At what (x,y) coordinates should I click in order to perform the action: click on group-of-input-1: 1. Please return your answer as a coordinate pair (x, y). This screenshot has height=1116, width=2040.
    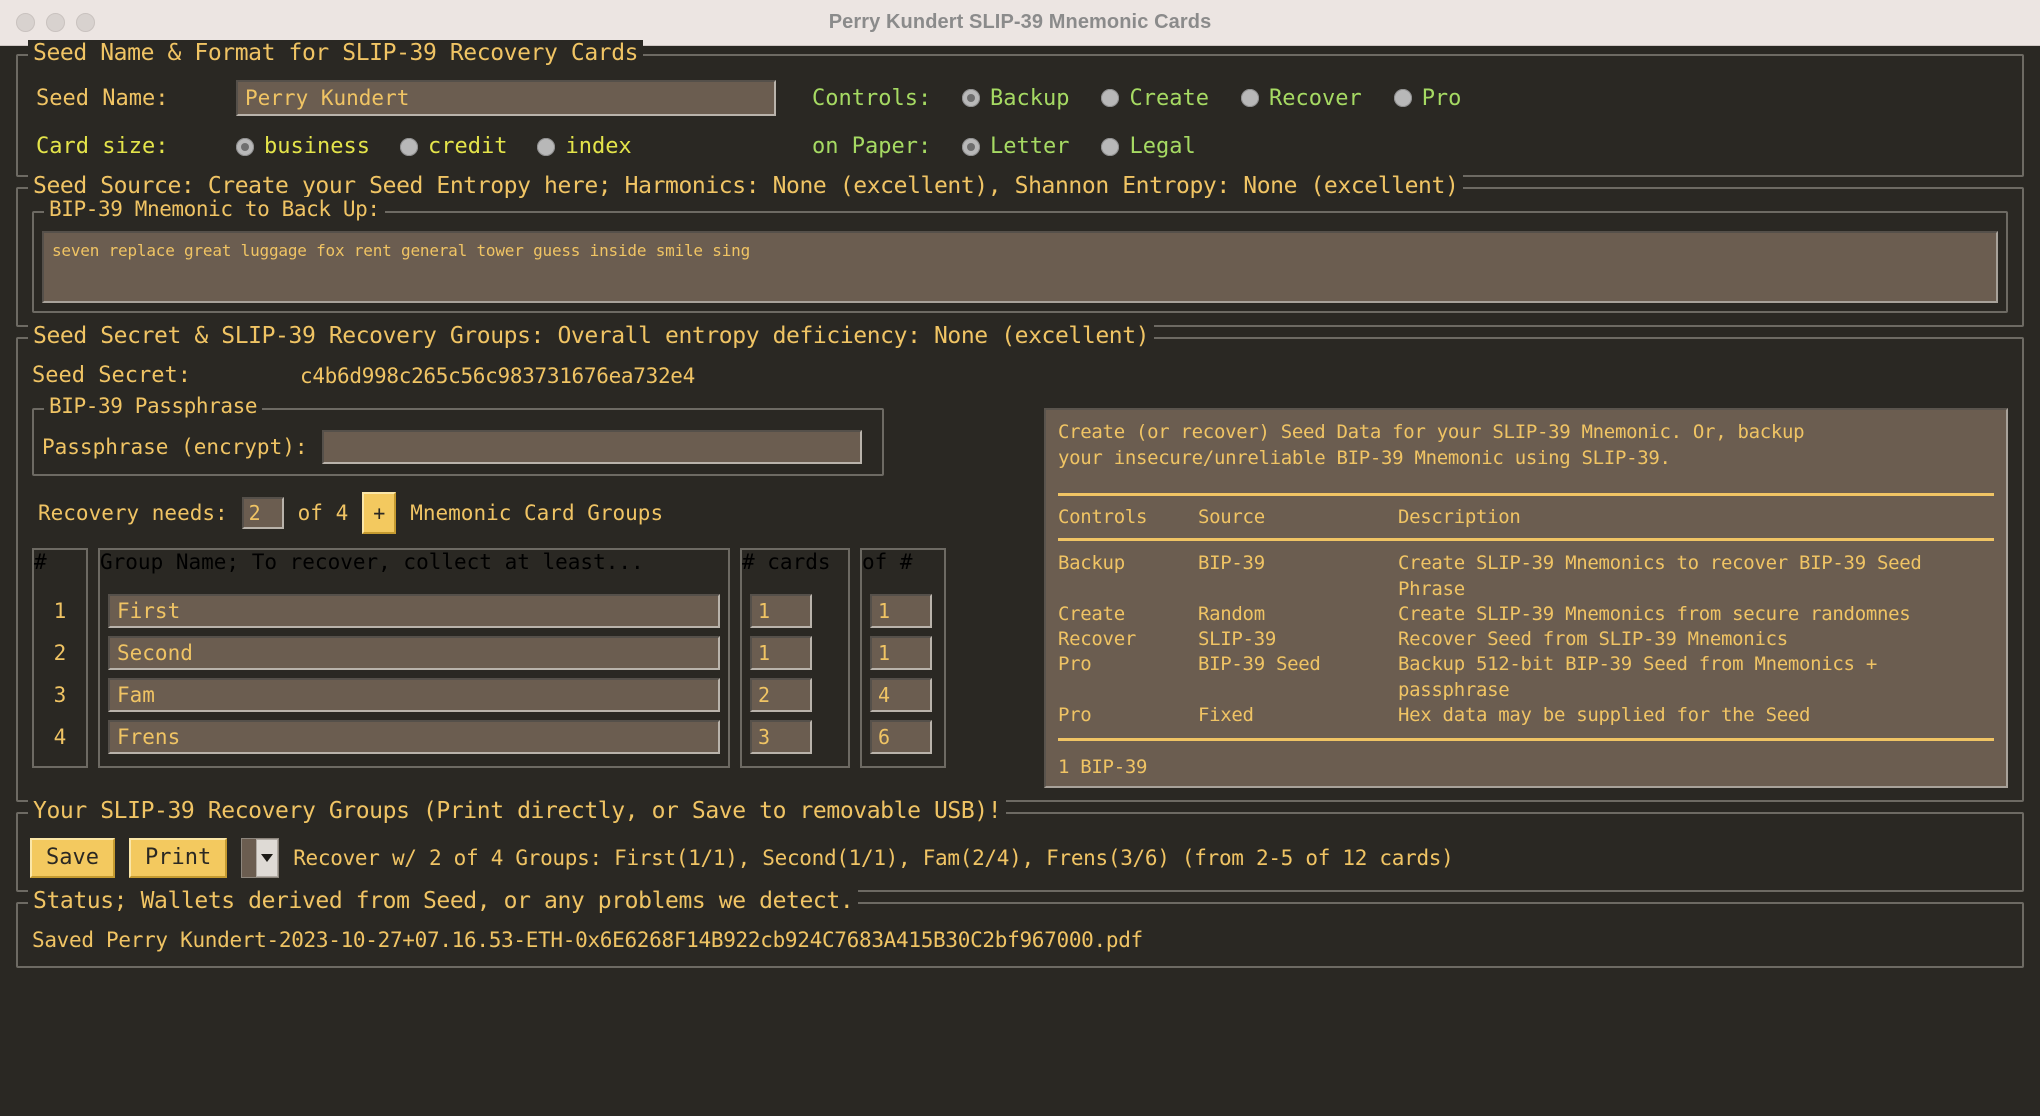
    Looking at the image, I should click on (901, 611).